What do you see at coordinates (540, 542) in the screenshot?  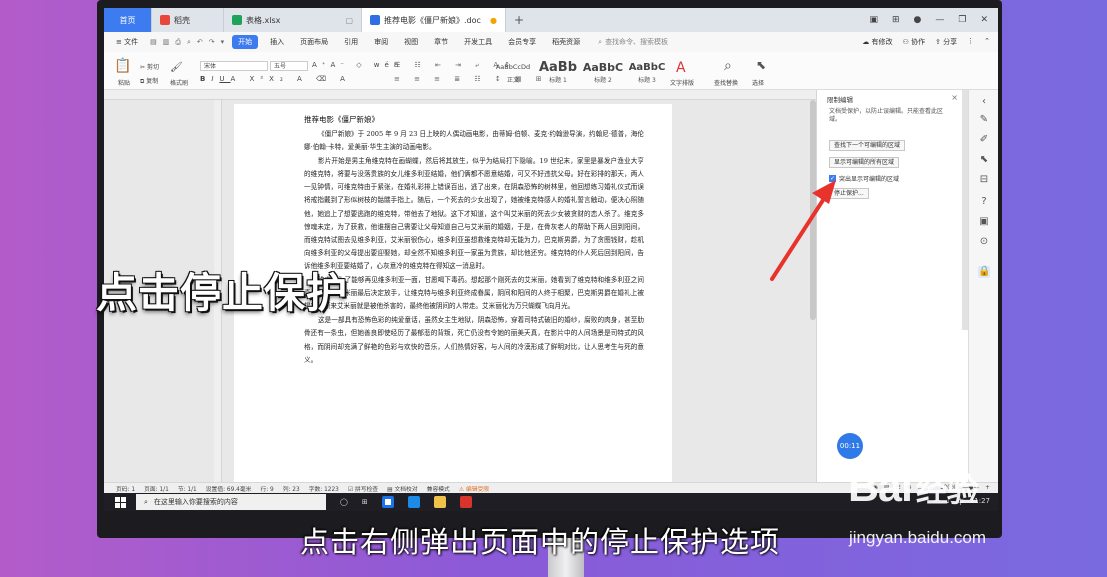 I see `video-subtitle: 点击右侧弹出页面中的停止保护选项` at bounding box center [540, 542].